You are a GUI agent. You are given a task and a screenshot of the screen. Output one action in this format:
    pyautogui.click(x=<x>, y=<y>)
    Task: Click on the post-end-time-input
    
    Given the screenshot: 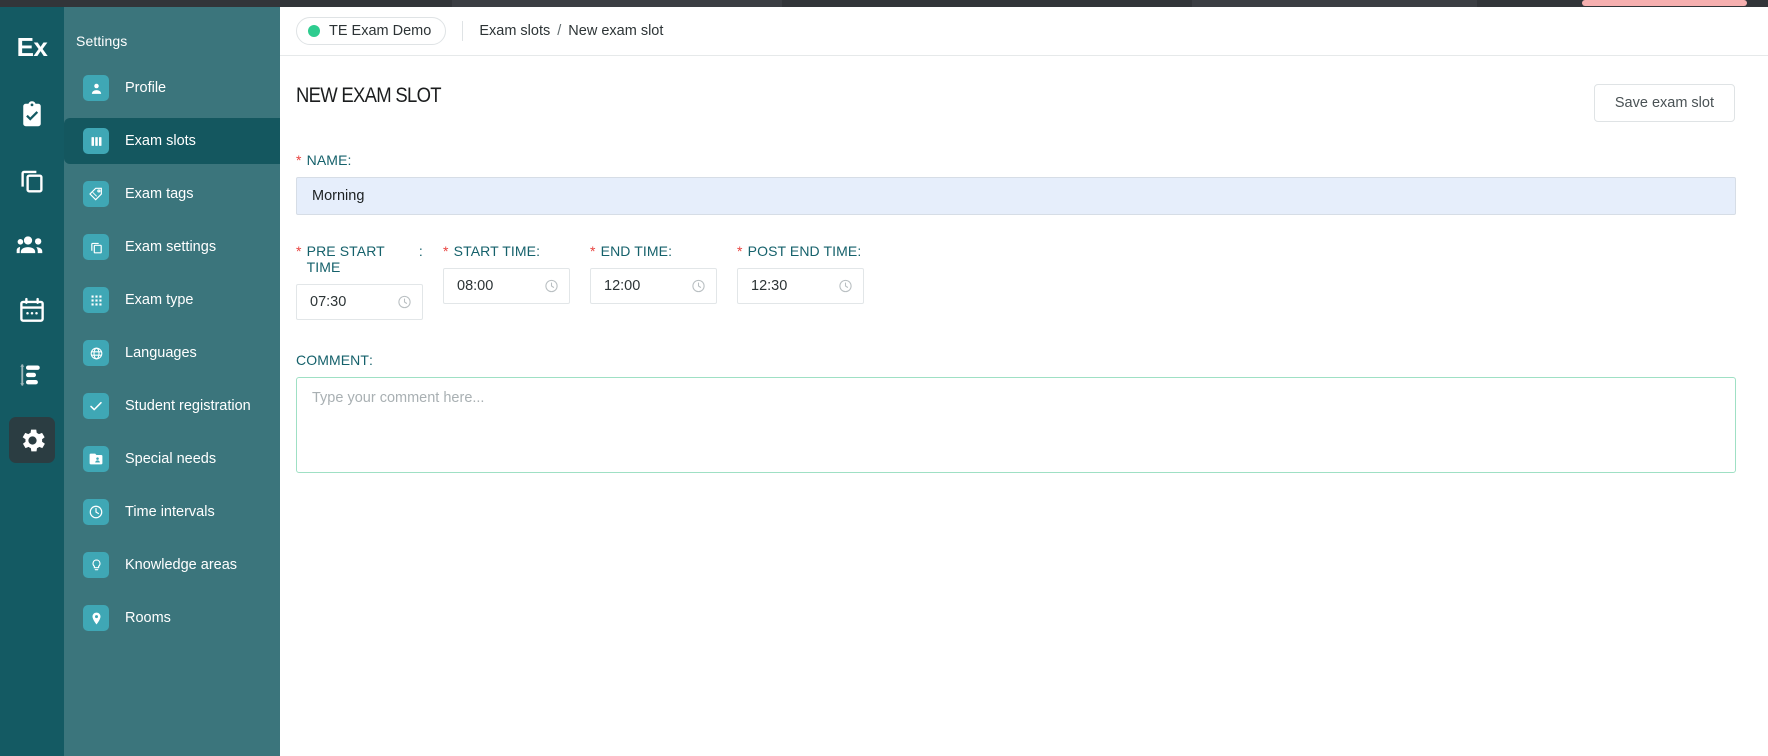 What is the action you would take?
    pyautogui.click(x=781, y=286)
    